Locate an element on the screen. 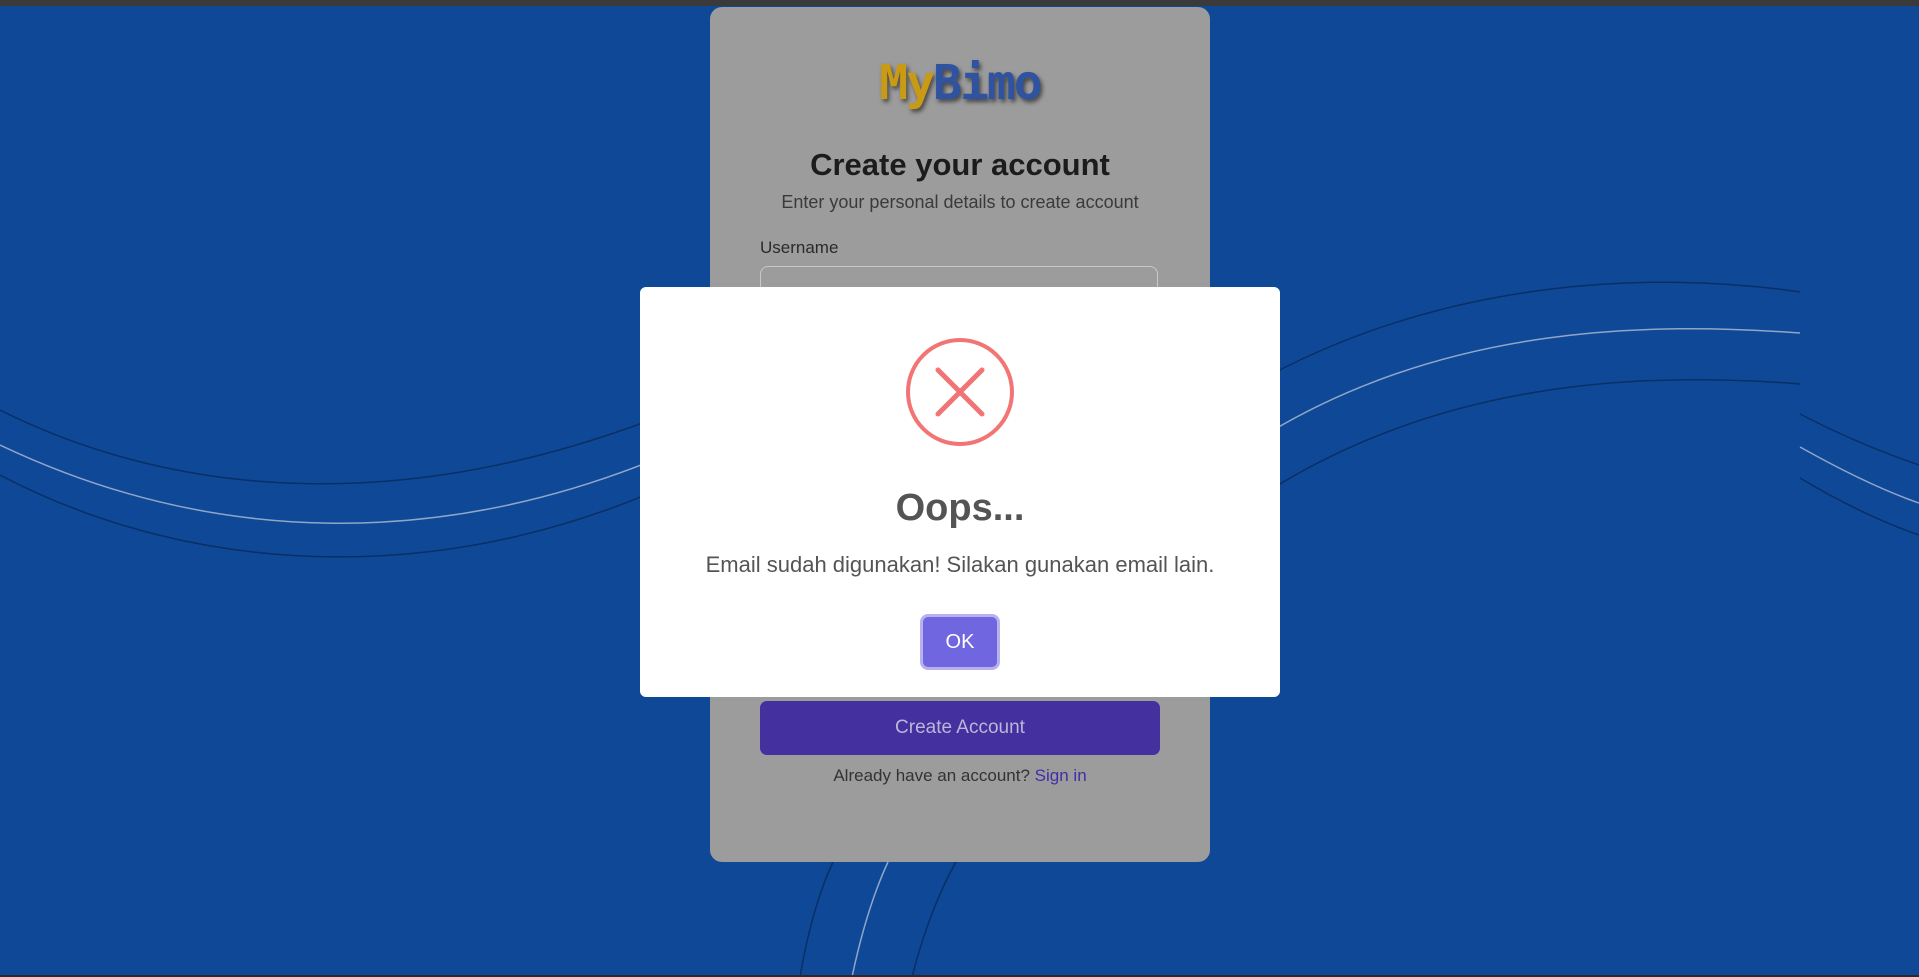 The height and width of the screenshot is (977, 1919). signin-prompt-text: Already have an account? is located at coordinates (931, 775).